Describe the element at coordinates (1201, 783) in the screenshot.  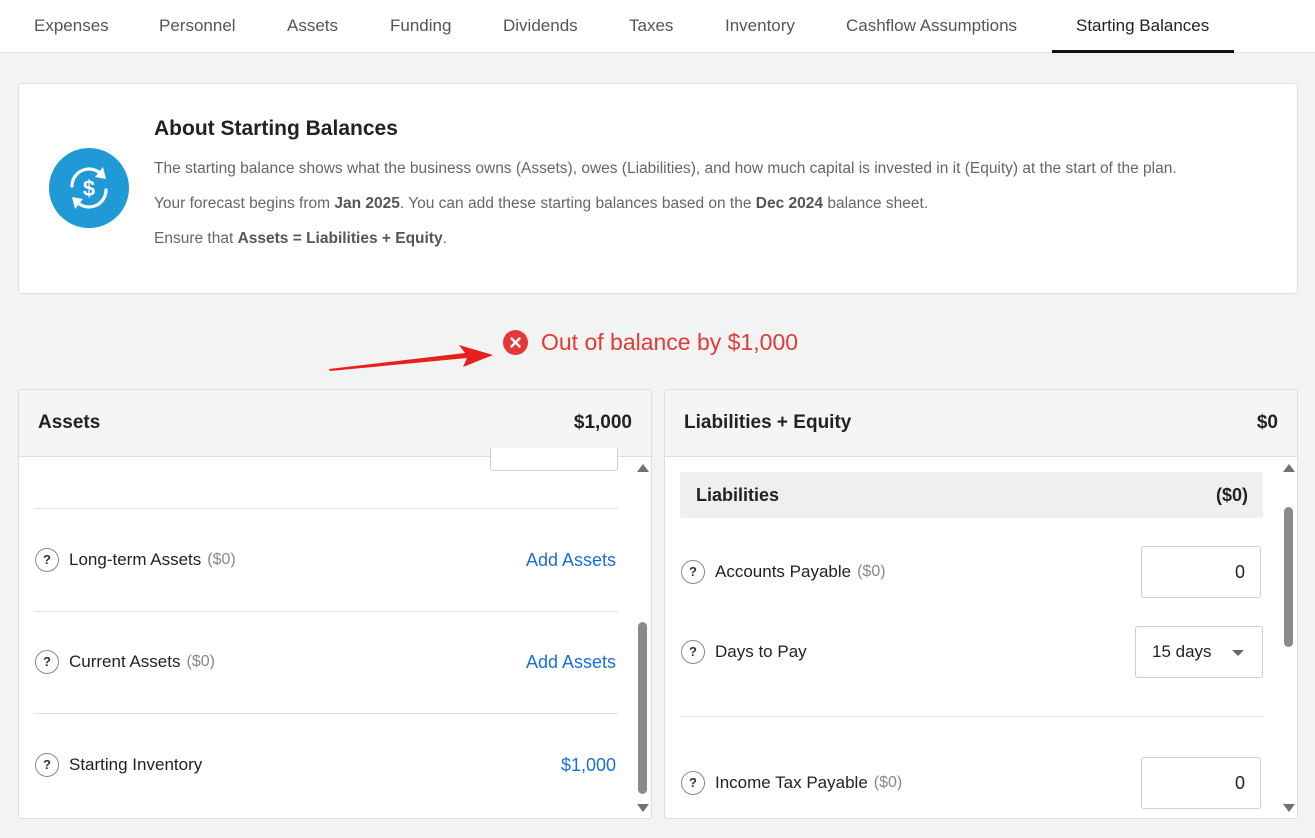
I see `income-tax-payable-input` at that location.